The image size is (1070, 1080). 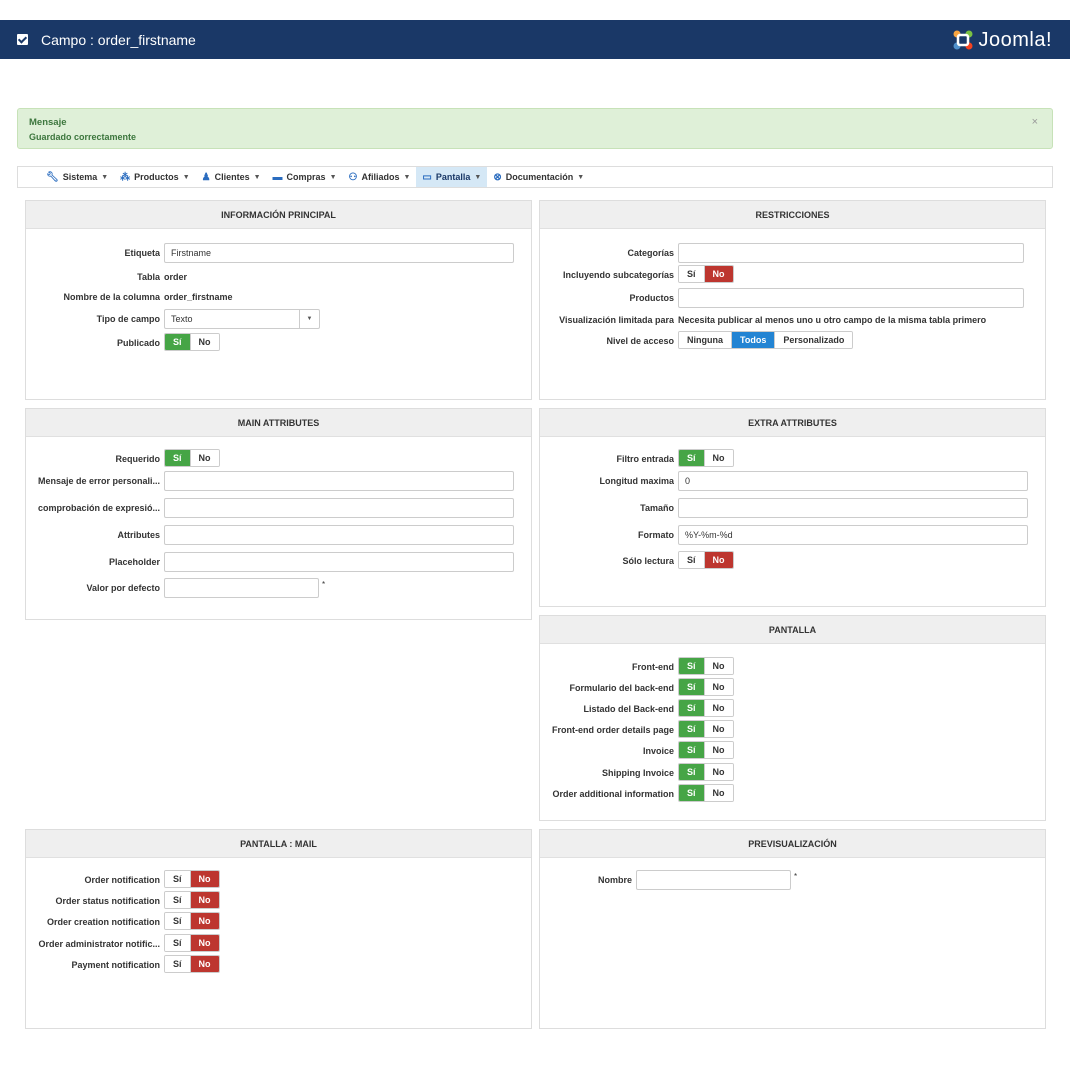 I want to click on order-creation-notification-label: Order creation notification, so click(x=103, y=922).